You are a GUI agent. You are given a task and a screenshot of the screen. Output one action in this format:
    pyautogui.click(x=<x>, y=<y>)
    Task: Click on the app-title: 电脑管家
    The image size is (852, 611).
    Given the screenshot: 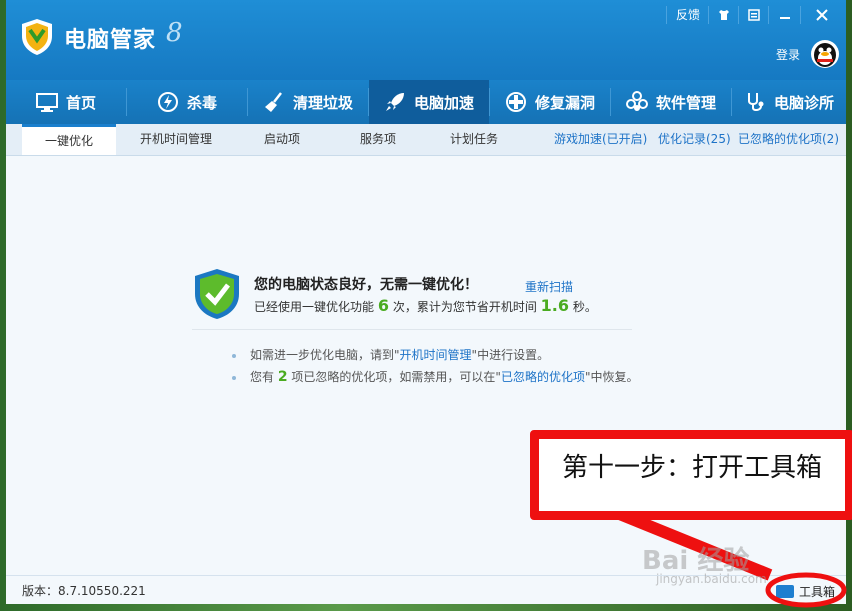 What is the action you would take?
    pyautogui.click(x=110, y=40)
    